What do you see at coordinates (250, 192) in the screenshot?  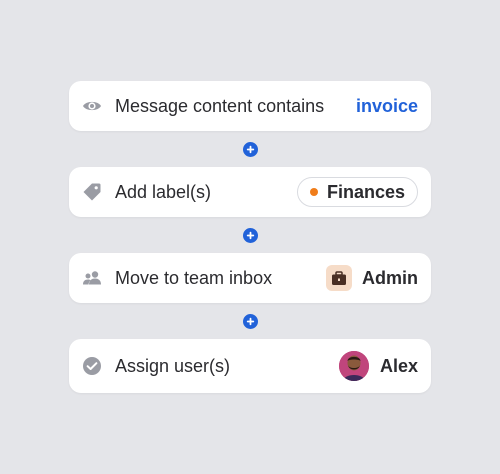 I see `add-label-card: Add label(s) Finances` at bounding box center [250, 192].